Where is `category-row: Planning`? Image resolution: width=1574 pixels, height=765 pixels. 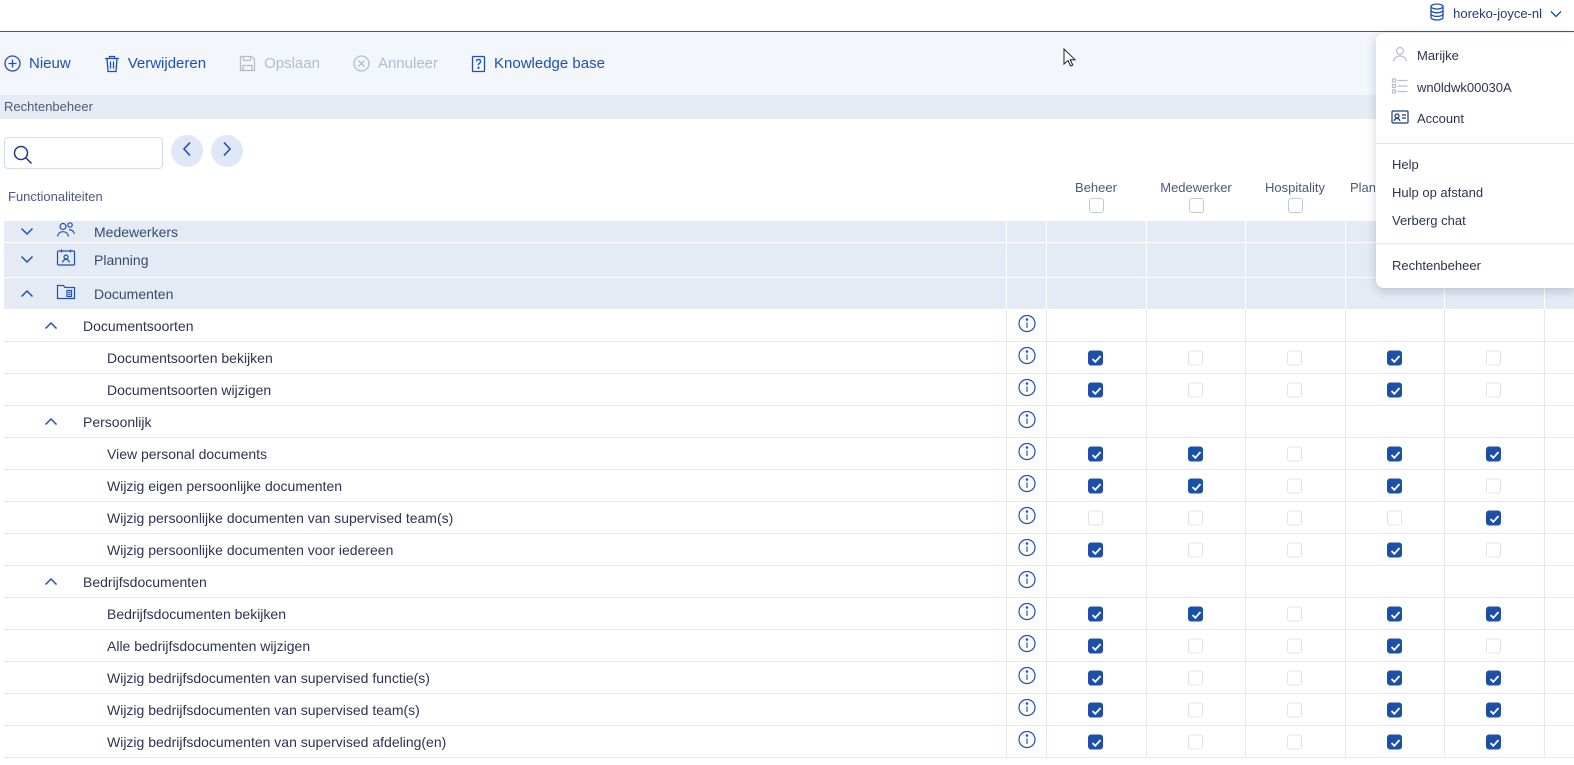
category-row: Planning is located at coordinates (789, 260).